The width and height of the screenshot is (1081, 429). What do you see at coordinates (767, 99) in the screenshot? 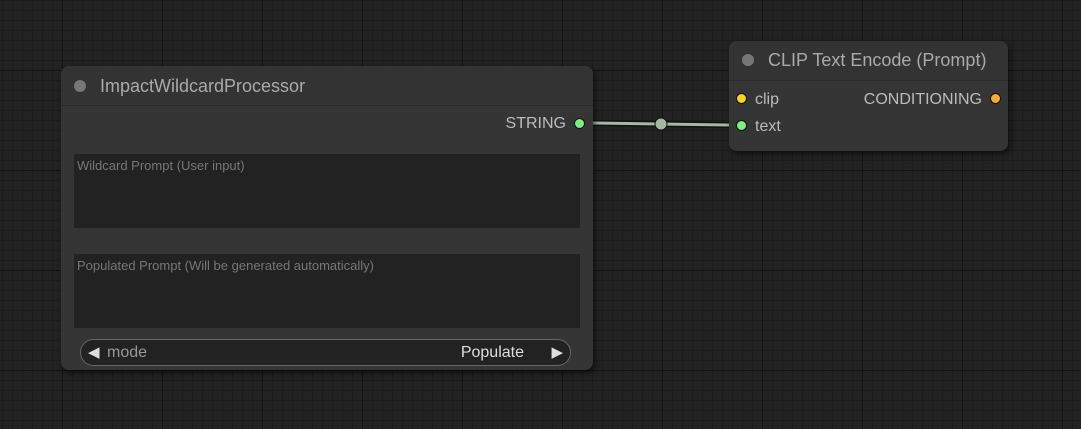
I see `input-label-clip: clip` at bounding box center [767, 99].